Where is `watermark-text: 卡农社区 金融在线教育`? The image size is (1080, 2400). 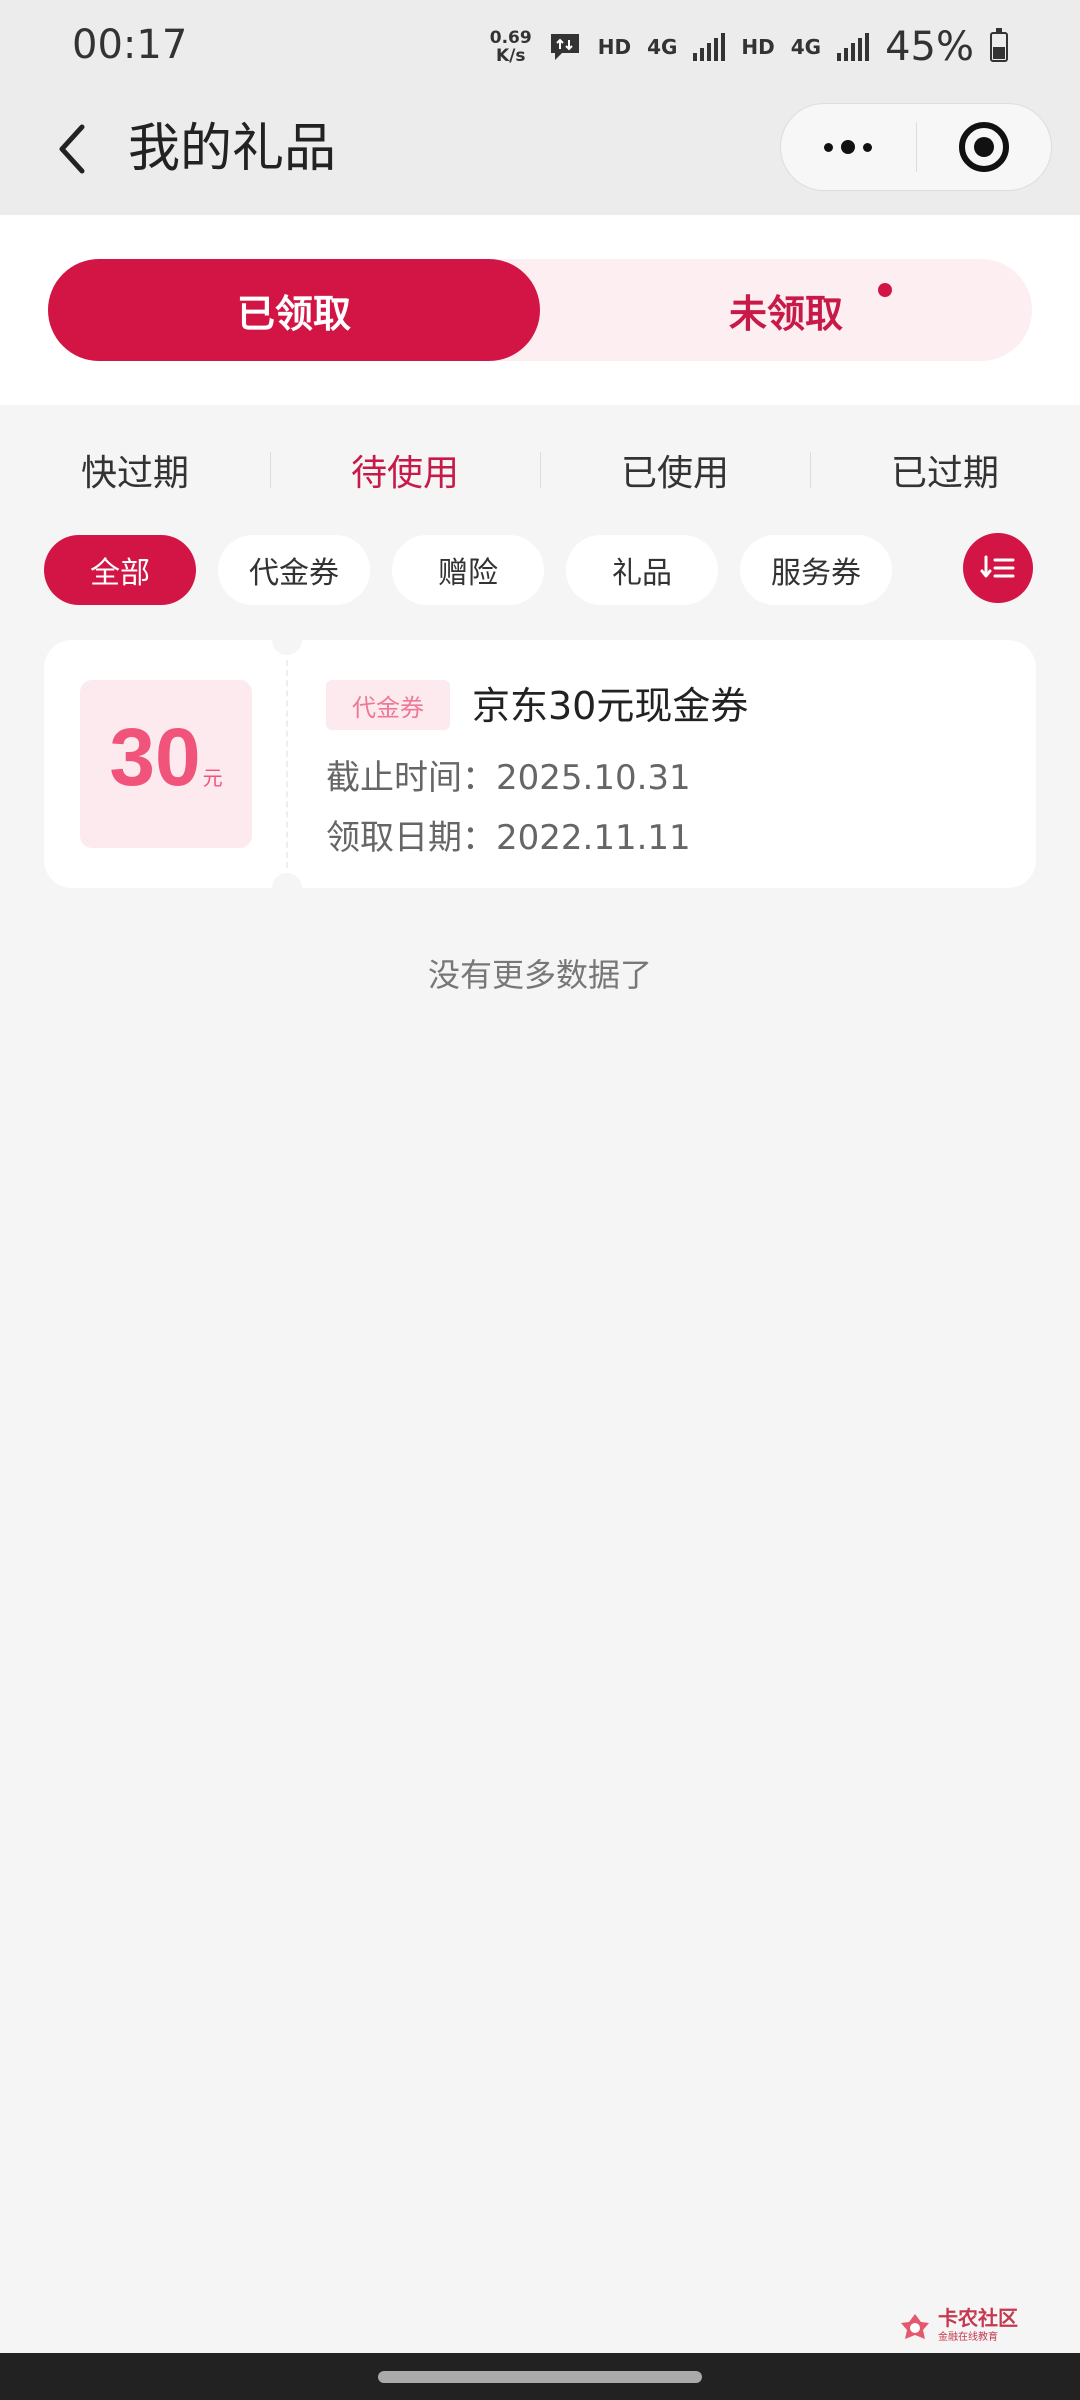
watermark-text: 卡农社区 金融在线教育 is located at coordinates (978, 2324).